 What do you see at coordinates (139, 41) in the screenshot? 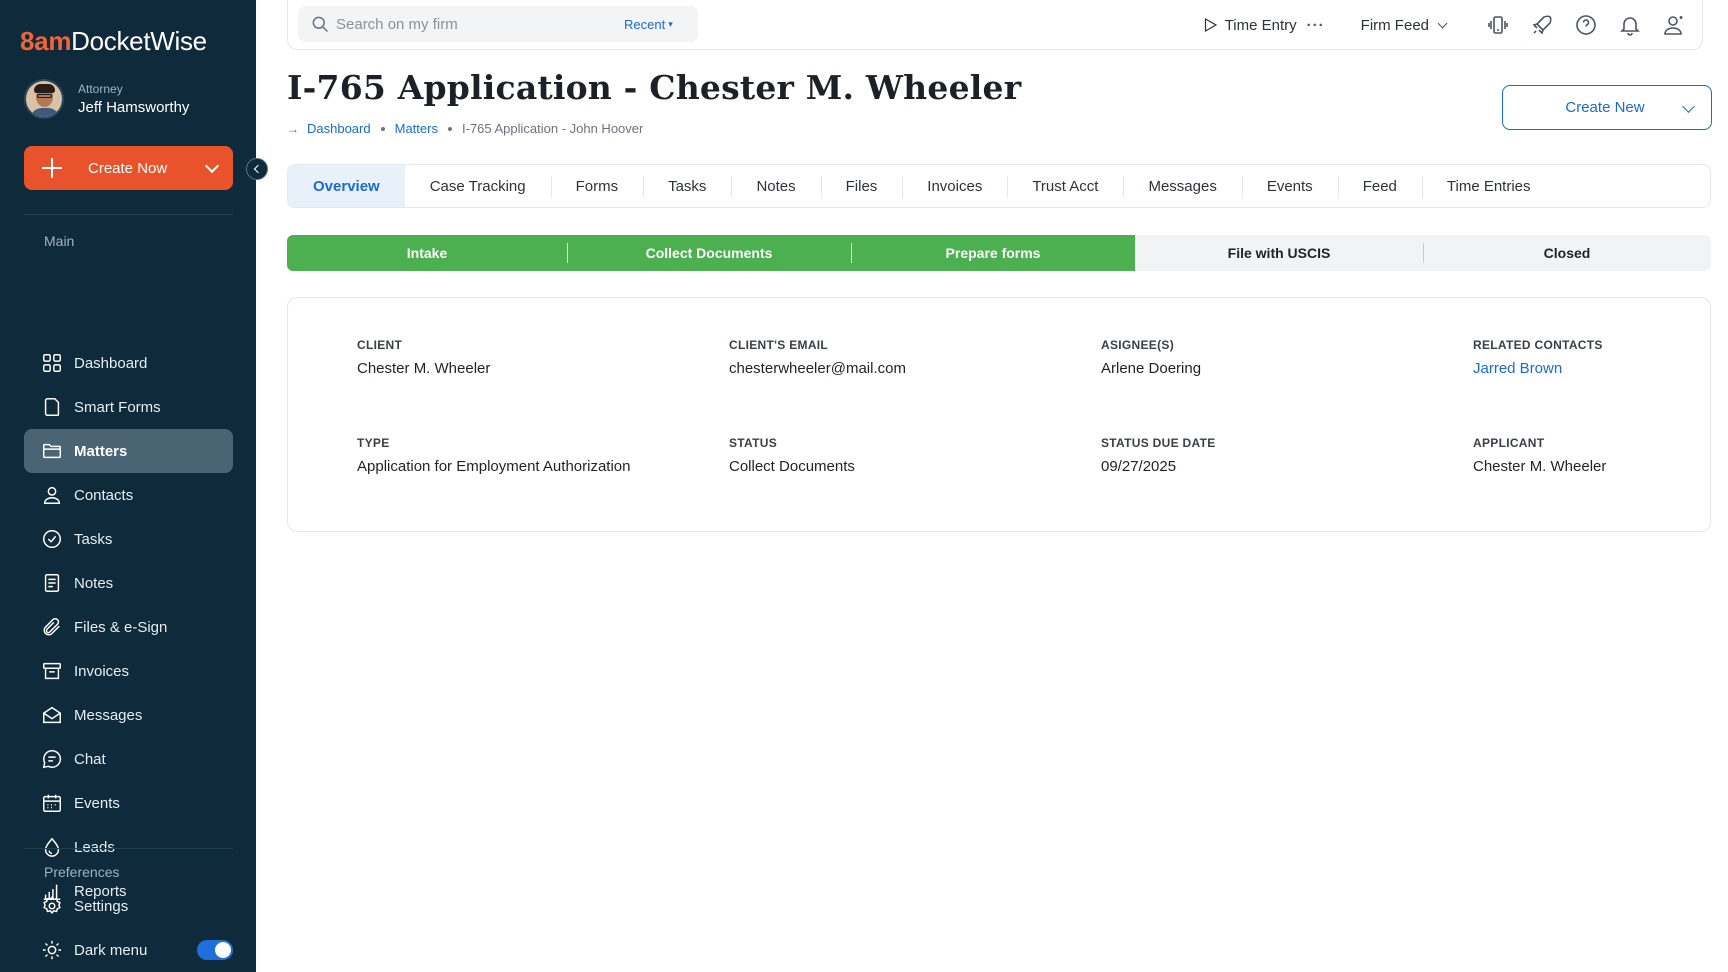
I see `logo-text: DocketWise` at bounding box center [139, 41].